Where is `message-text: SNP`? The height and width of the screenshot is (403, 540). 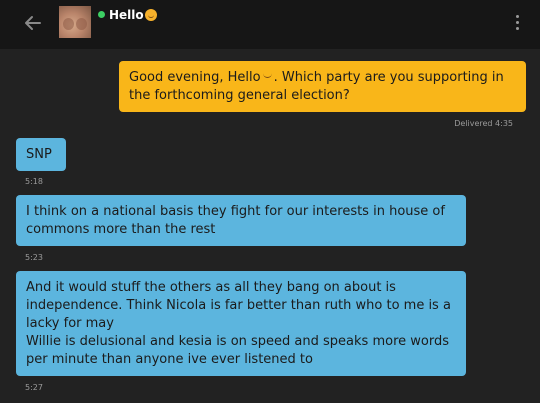
message-text: SNP is located at coordinates (39, 154).